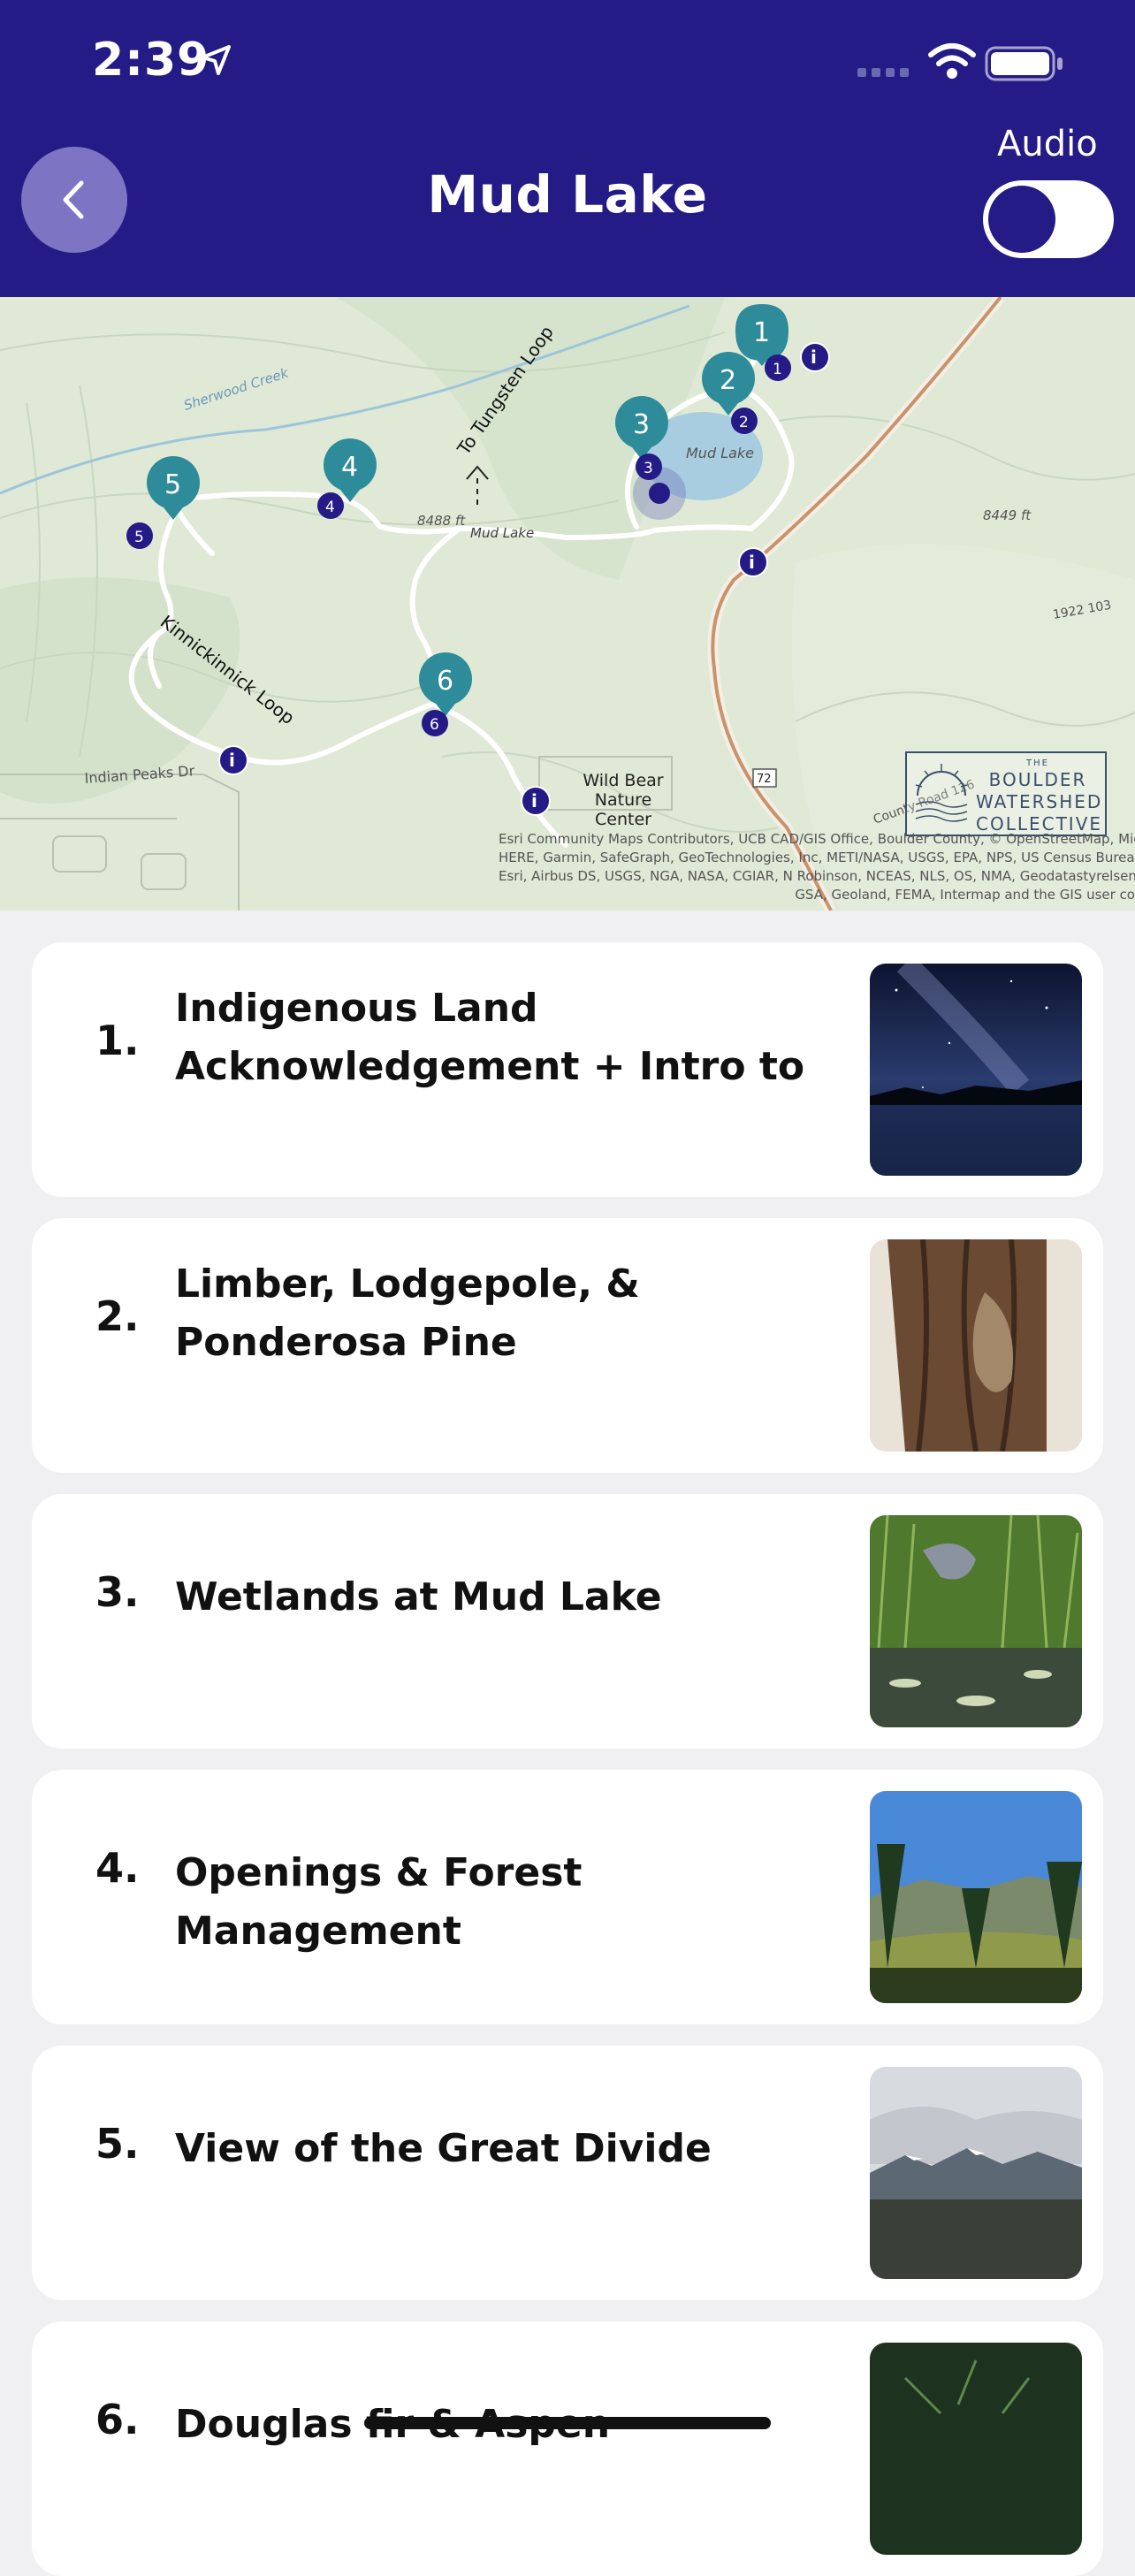 This screenshot has height=2576, width=1135. Describe the element at coordinates (118, 1316) in the screenshot. I see `stop-number: 2.` at that location.